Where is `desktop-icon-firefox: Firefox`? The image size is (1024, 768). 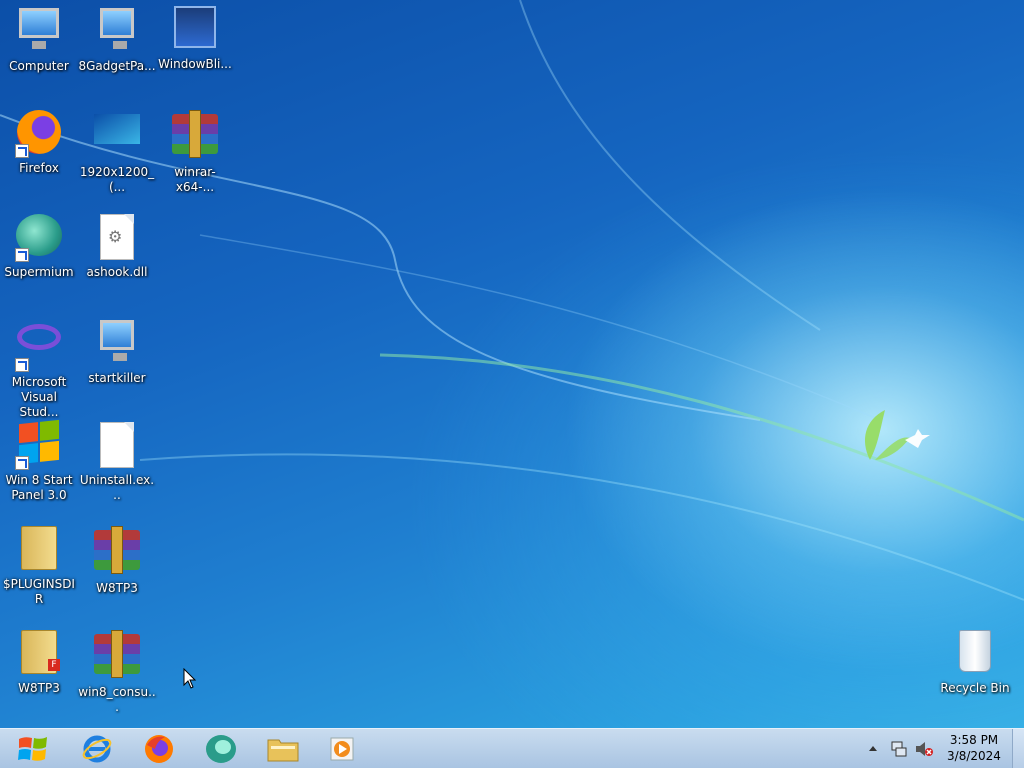
desktop-icon-firefox: Firefox is located at coordinates (39, 140).